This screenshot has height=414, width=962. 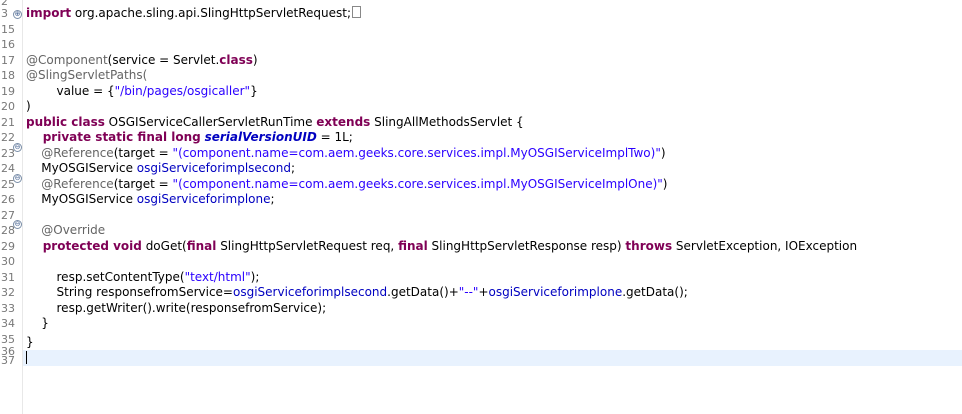 I want to click on keyword: protected void, so click(x=84, y=246).